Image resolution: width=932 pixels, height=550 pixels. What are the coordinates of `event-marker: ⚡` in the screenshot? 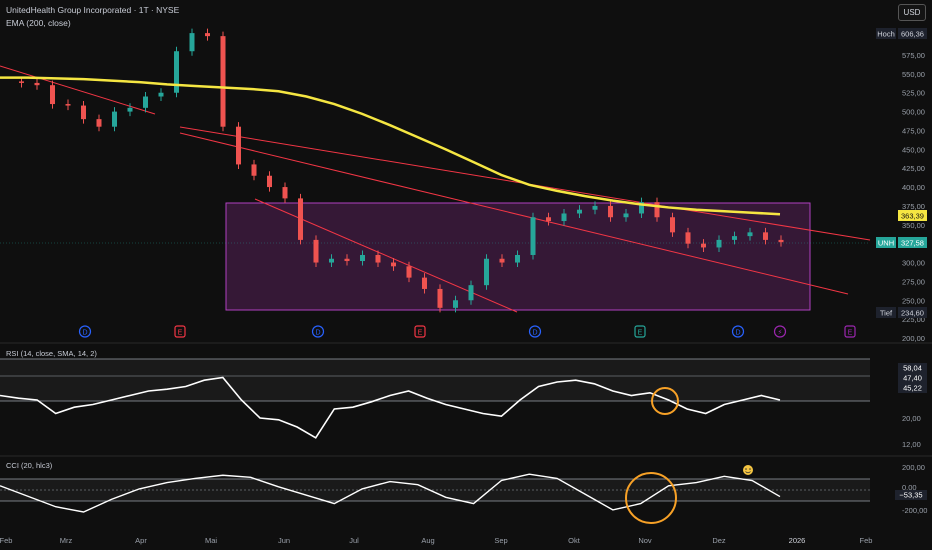 It's located at (780, 331).